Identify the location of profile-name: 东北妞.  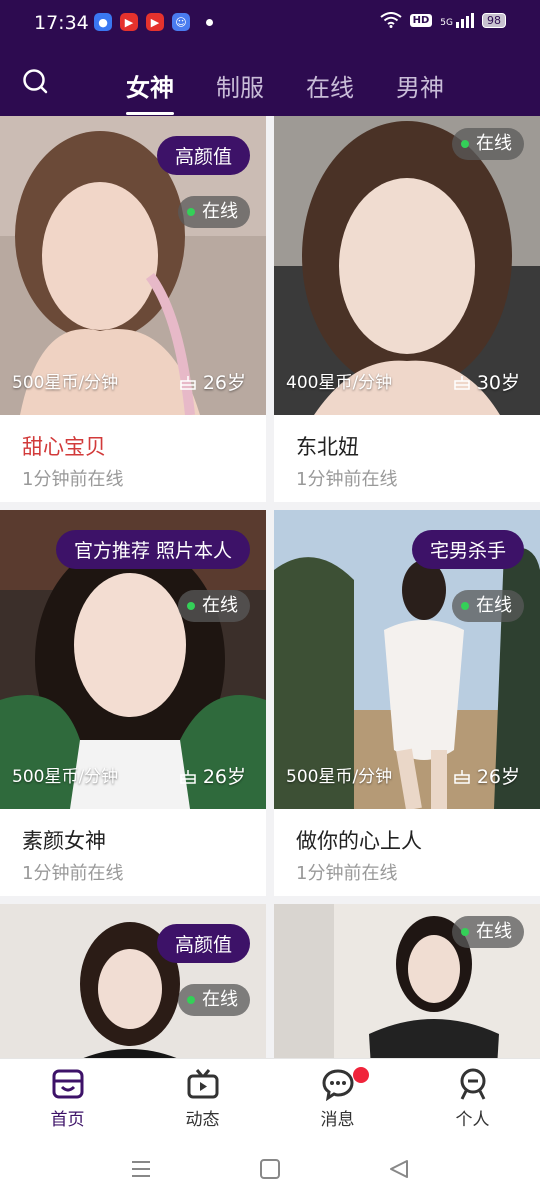
(327, 447).